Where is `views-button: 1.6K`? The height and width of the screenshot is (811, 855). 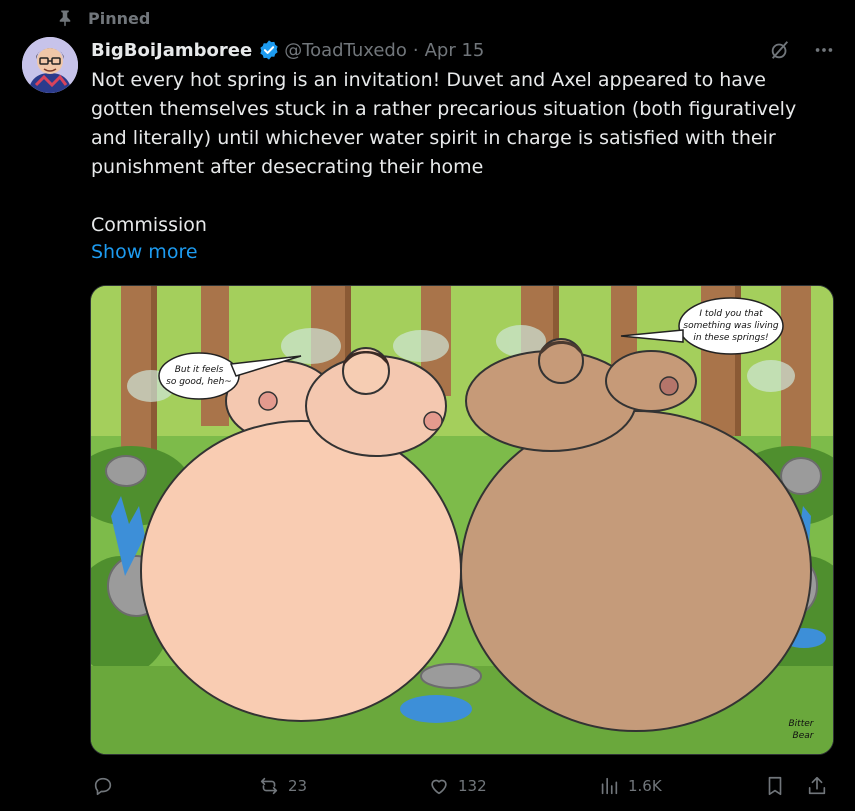 views-button: 1.6K is located at coordinates (630, 786).